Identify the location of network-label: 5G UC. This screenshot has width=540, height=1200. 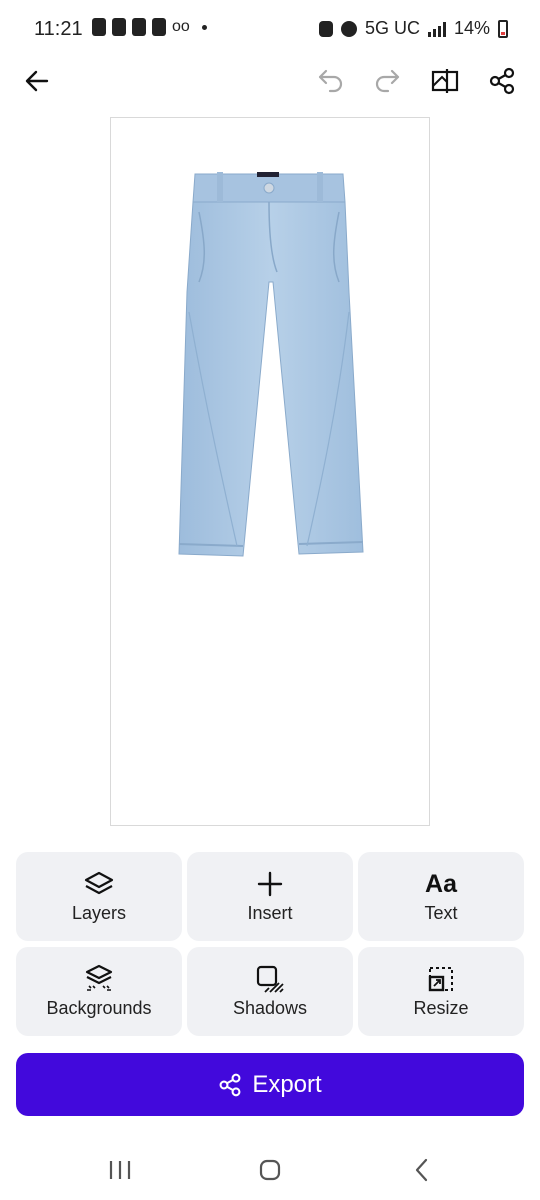
(392, 28).